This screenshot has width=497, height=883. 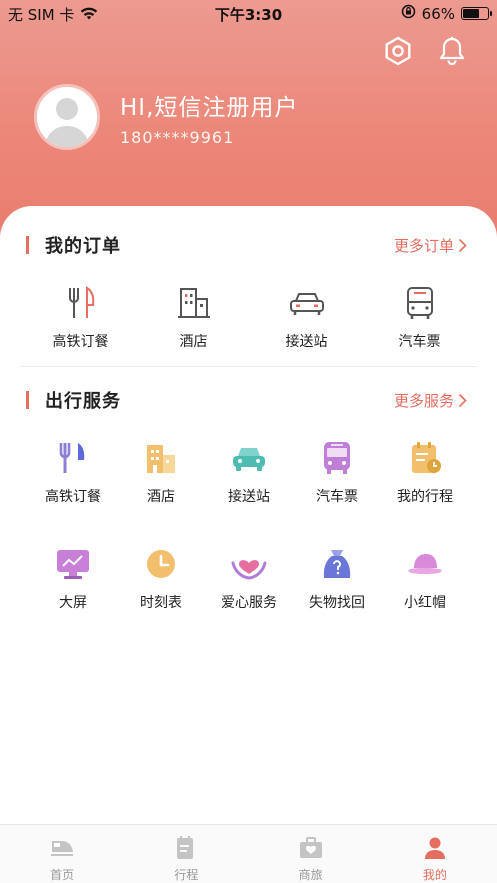 I want to click on red-cap-icon, so click(x=425, y=564).